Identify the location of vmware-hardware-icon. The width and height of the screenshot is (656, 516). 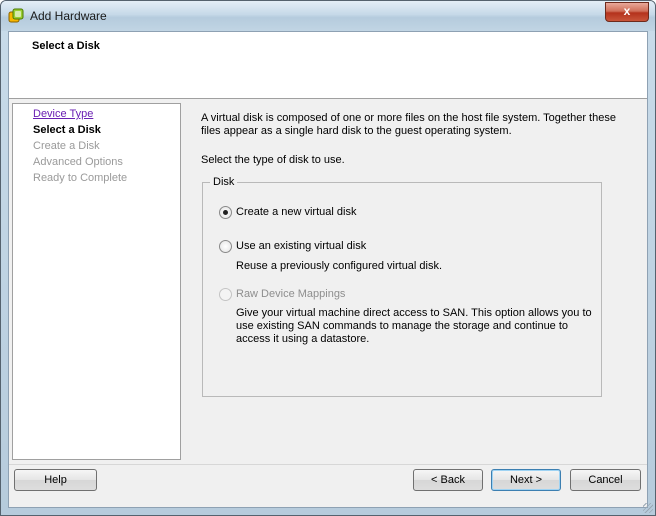
(16, 15).